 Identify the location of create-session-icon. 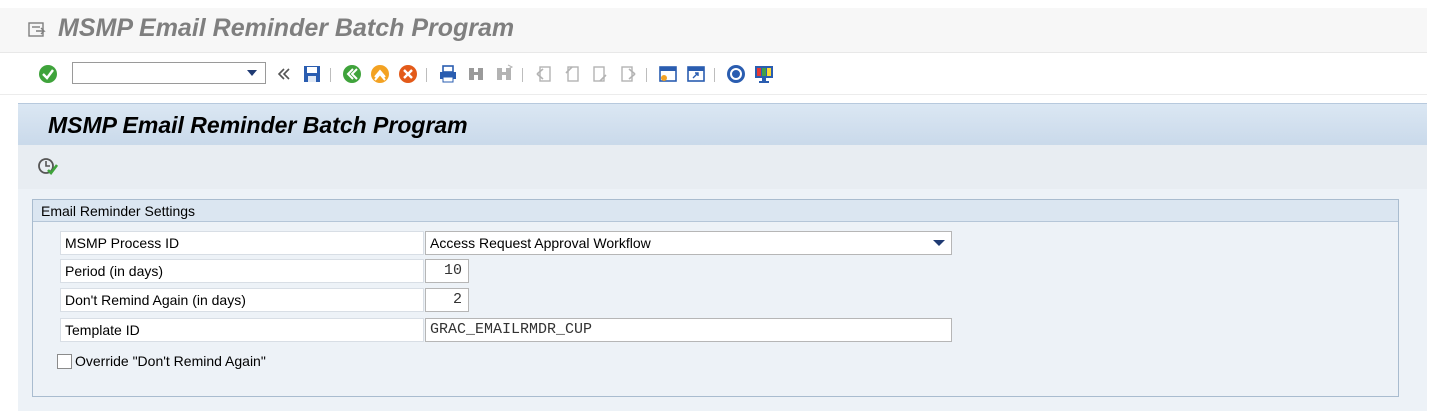
(668, 74).